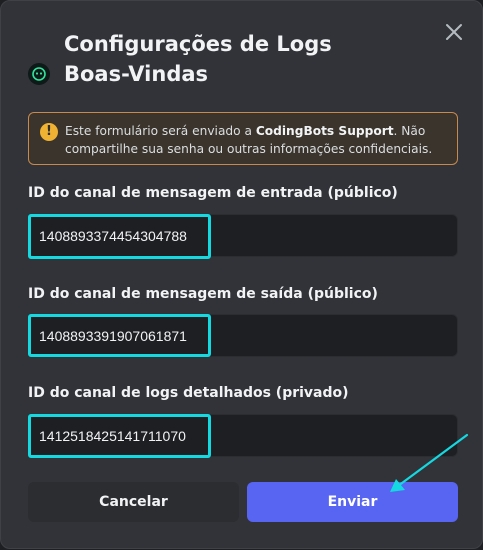  Describe the element at coordinates (160, 131) in the screenshot. I see `notice-text-before: Este formulário será enviado a` at that location.